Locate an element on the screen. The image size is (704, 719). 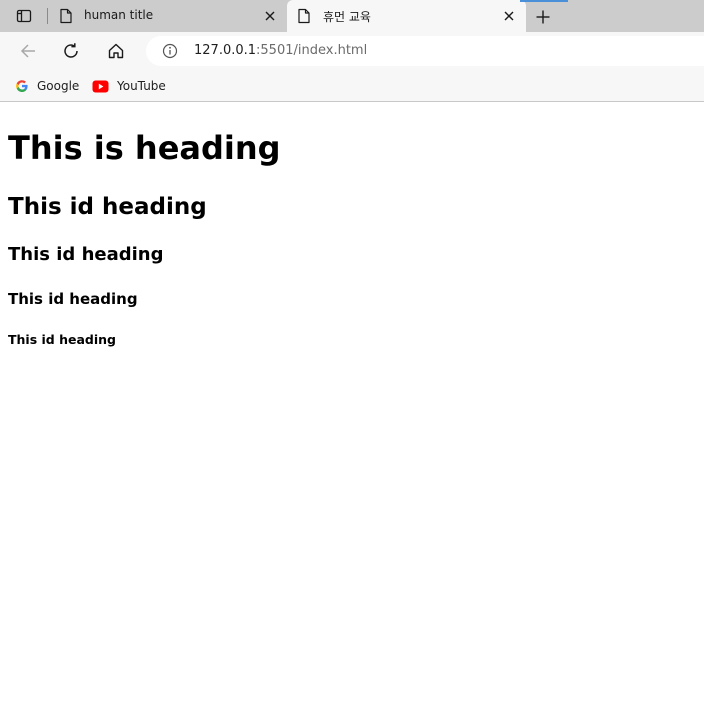
plus-icon is located at coordinates (543, 17).